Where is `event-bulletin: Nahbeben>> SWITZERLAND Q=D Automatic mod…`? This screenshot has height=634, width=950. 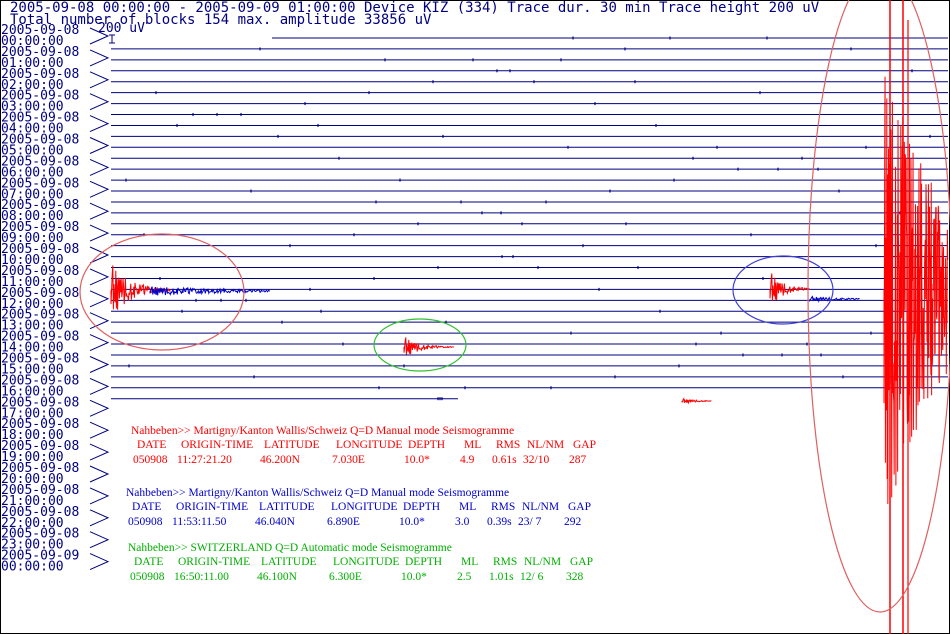
event-bulletin: Nahbeben>> SWITZERLAND Q=D Automatic mod… is located at coordinates (360, 562).